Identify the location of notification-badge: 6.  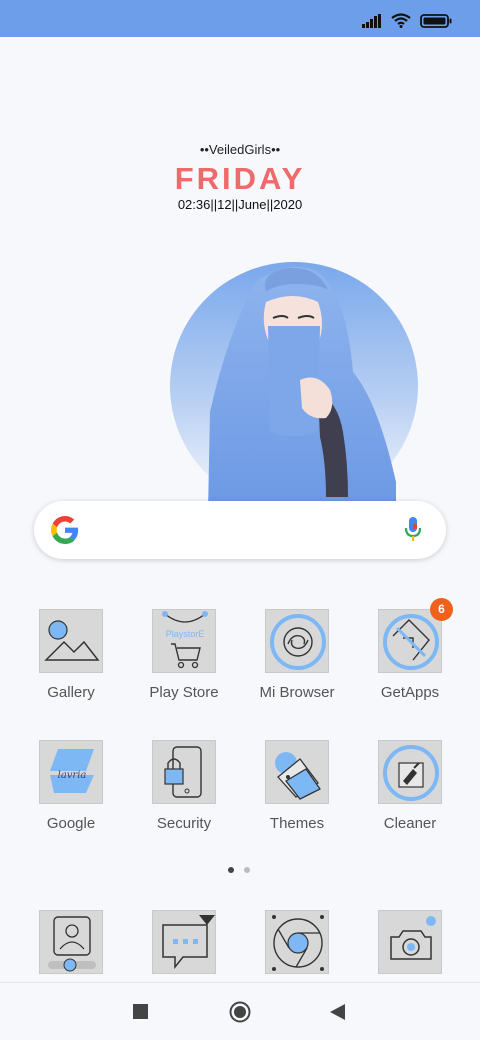
(441, 609).